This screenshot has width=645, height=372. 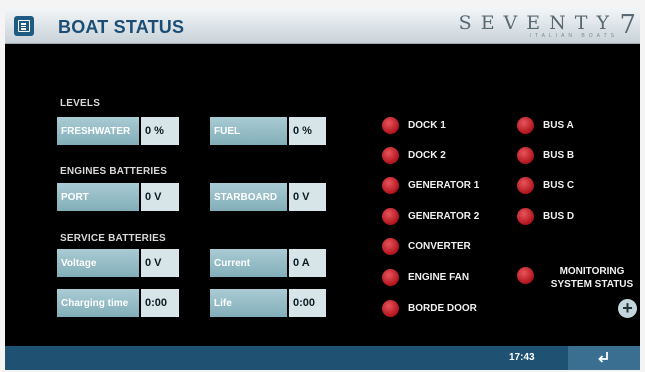 I want to click on return-arrow-icon, so click(x=603, y=357).